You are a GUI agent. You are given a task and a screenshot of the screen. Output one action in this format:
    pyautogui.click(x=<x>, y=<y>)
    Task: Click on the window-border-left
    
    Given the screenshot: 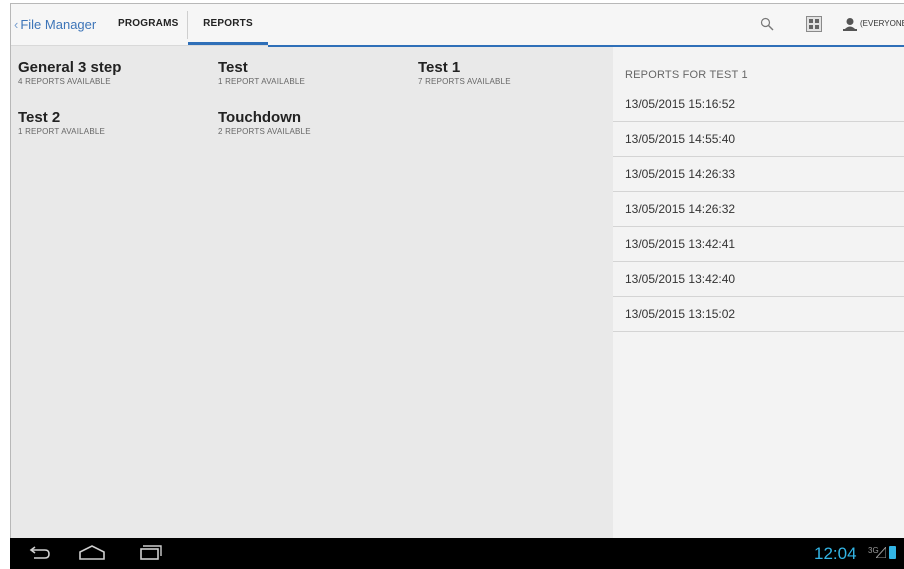 What is the action you would take?
    pyautogui.click(x=10, y=270)
    